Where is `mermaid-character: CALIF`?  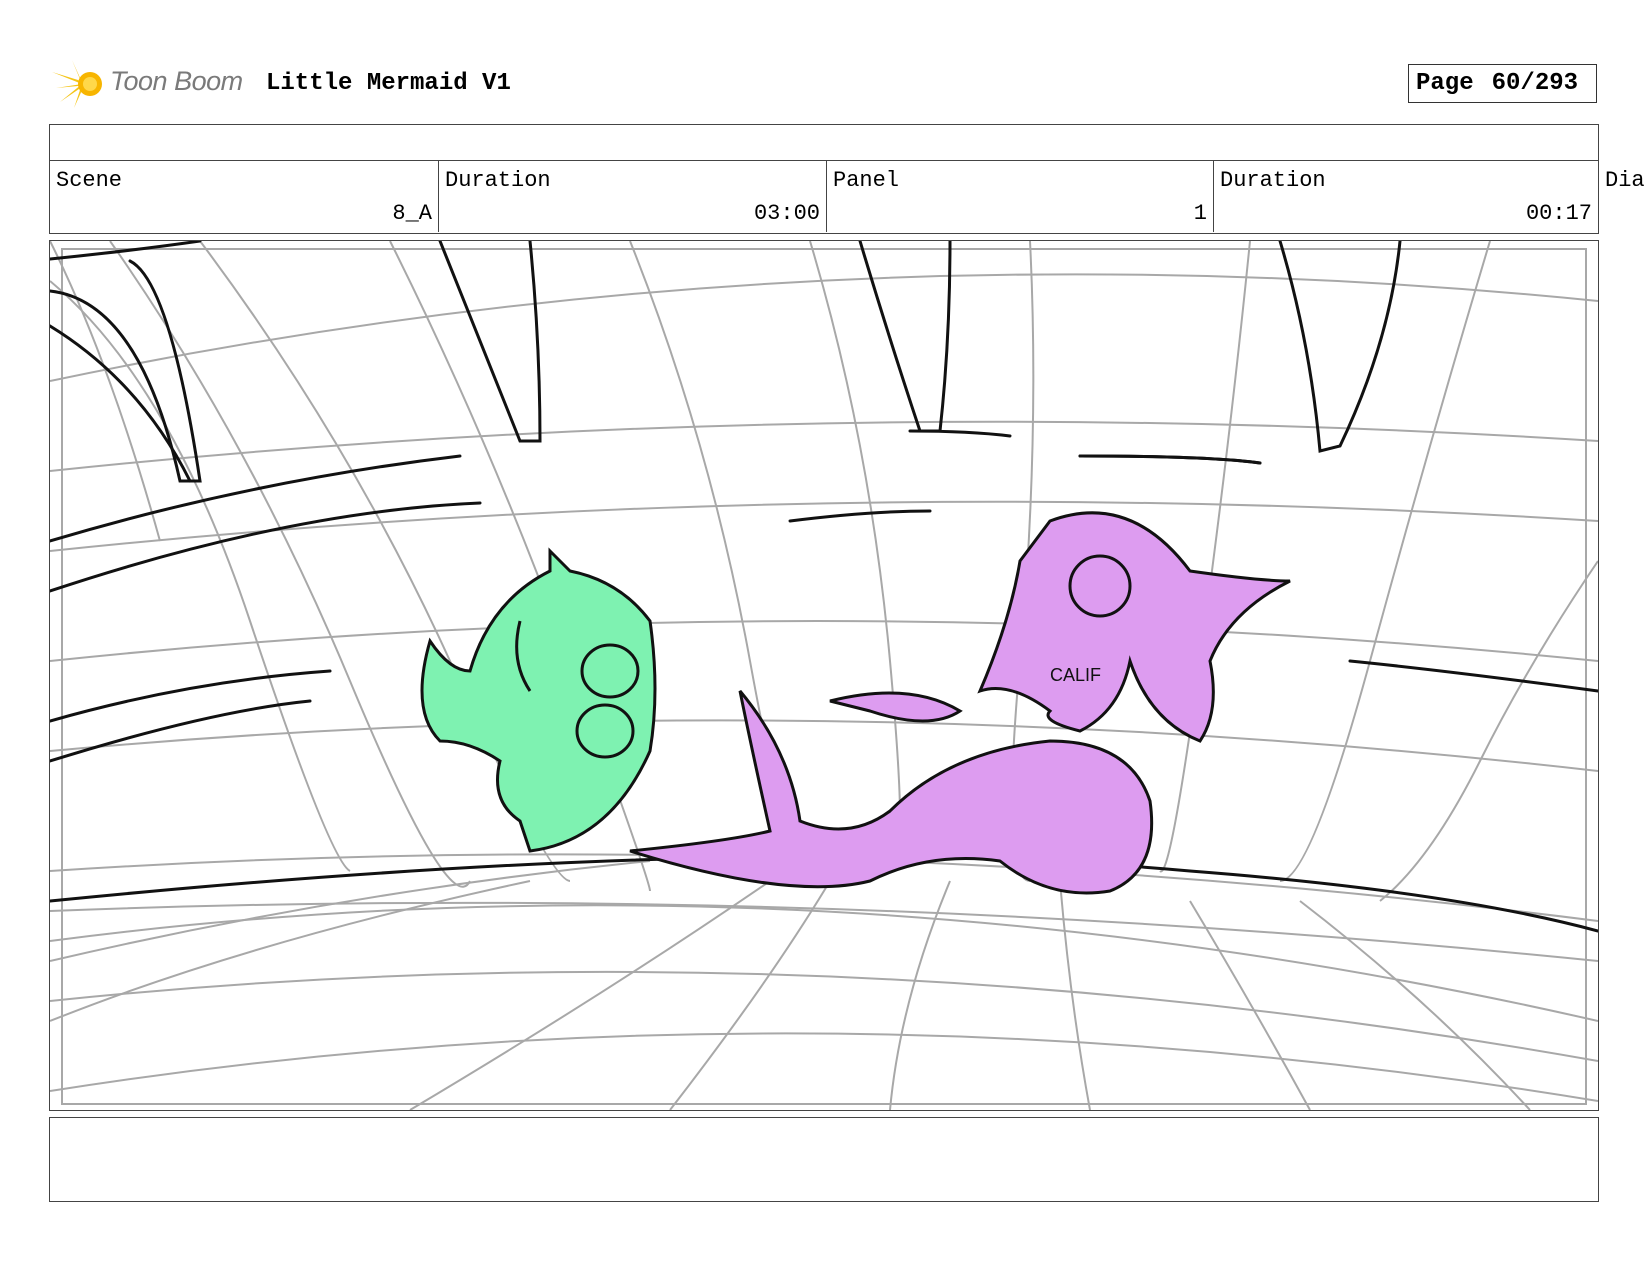
mermaid-character: CALIF is located at coordinates (960, 703).